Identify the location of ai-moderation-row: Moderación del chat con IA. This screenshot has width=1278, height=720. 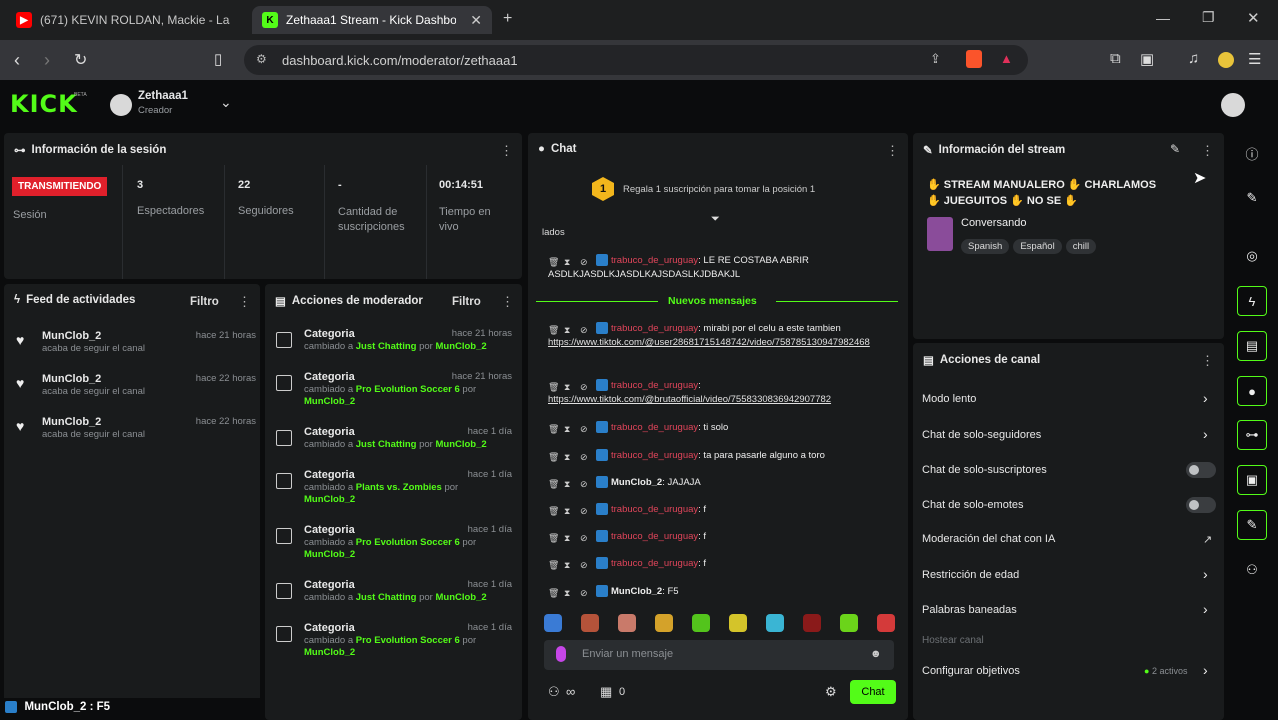
(988, 539).